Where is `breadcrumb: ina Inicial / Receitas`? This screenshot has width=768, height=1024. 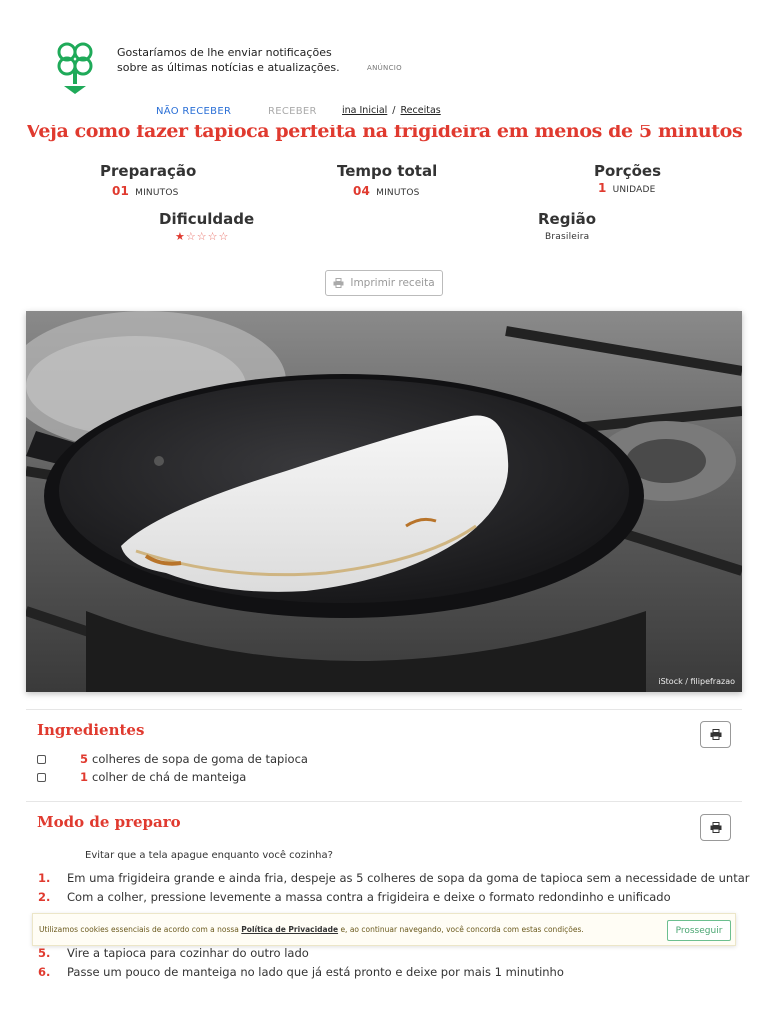
breadcrumb: ina Inicial / Receitas is located at coordinates (389, 110).